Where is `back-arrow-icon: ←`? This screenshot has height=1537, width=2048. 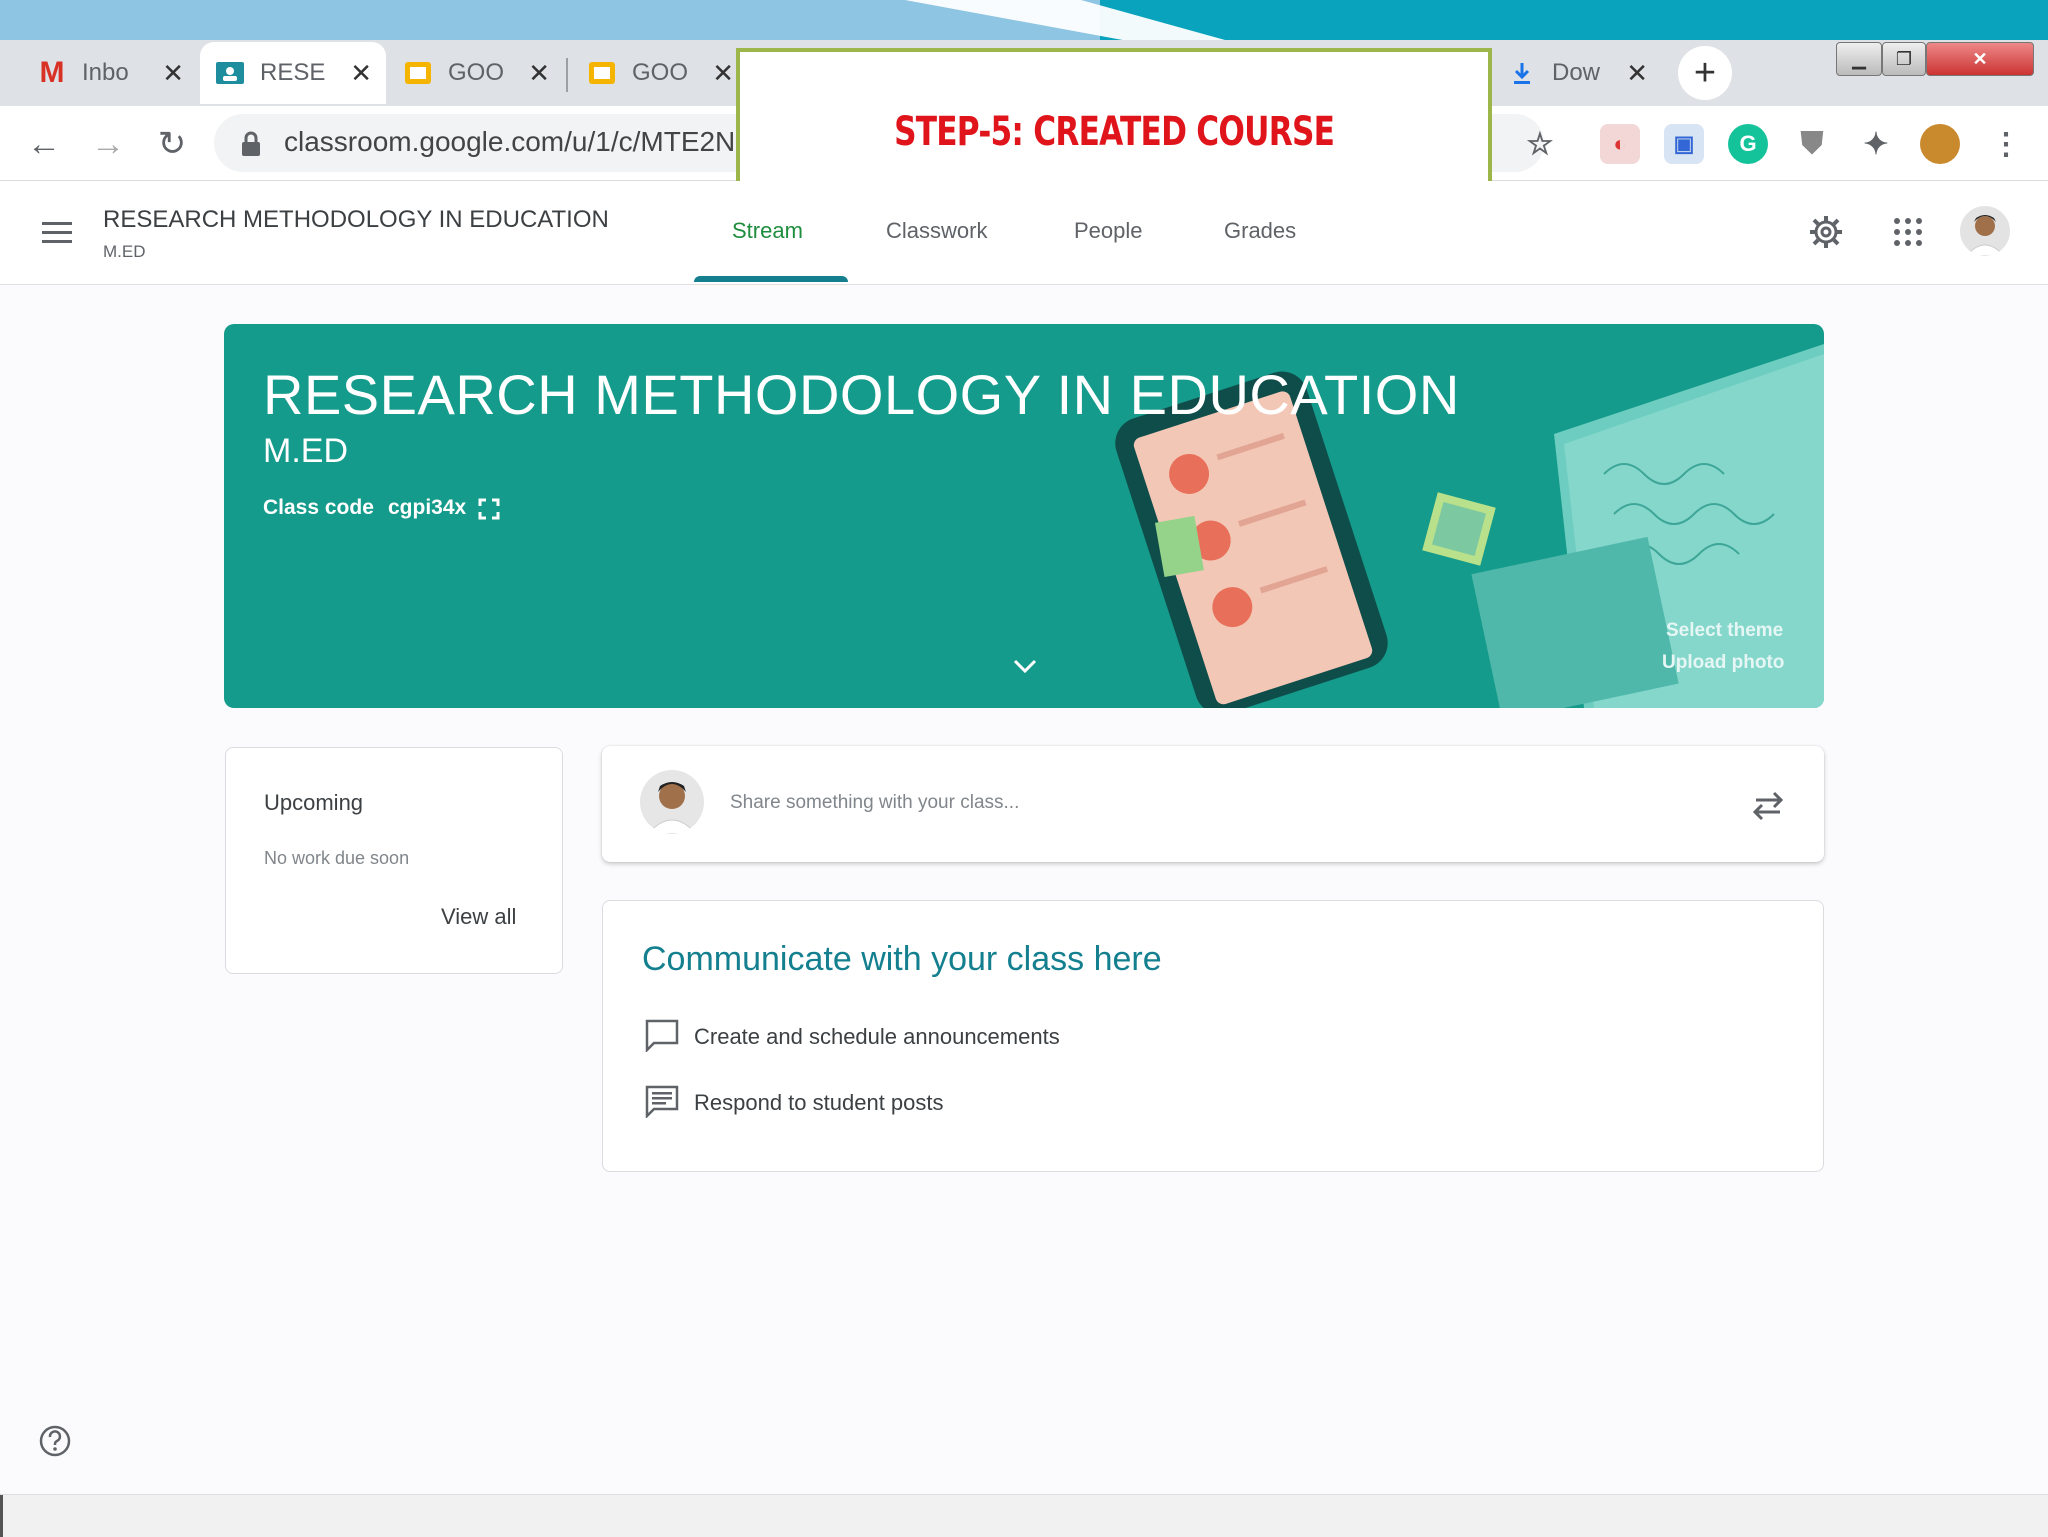
back-arrow-icon: ← is located at coordinates (44, 144).